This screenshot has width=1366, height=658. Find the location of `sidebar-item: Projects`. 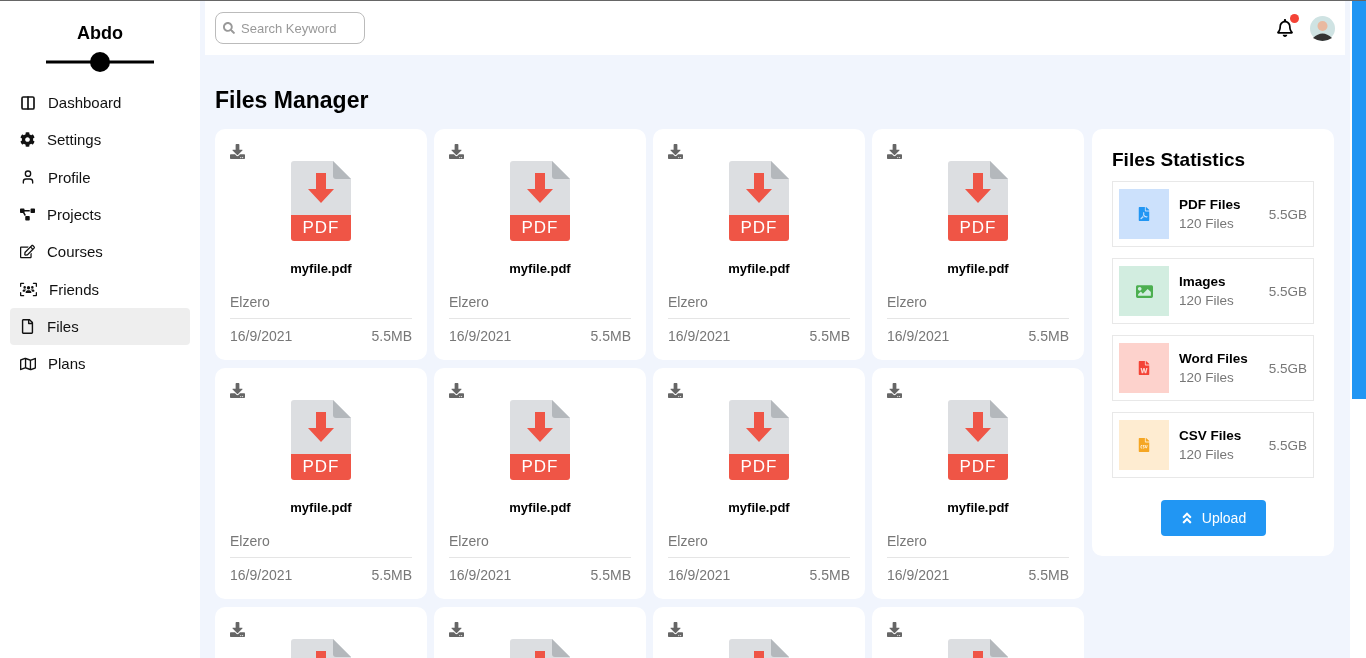

sidebar-item: Projects is located at coordinates (100, 214).